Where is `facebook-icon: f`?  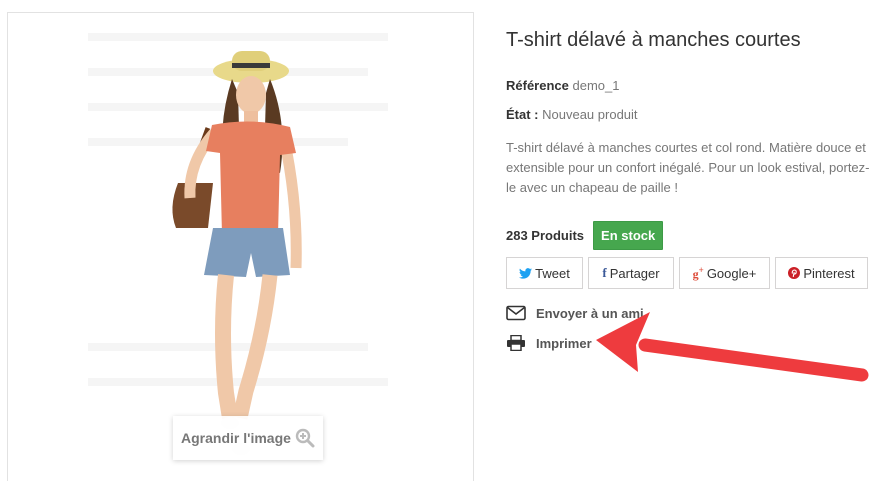 facebook-icon: f is located at coordinates (604, 272).